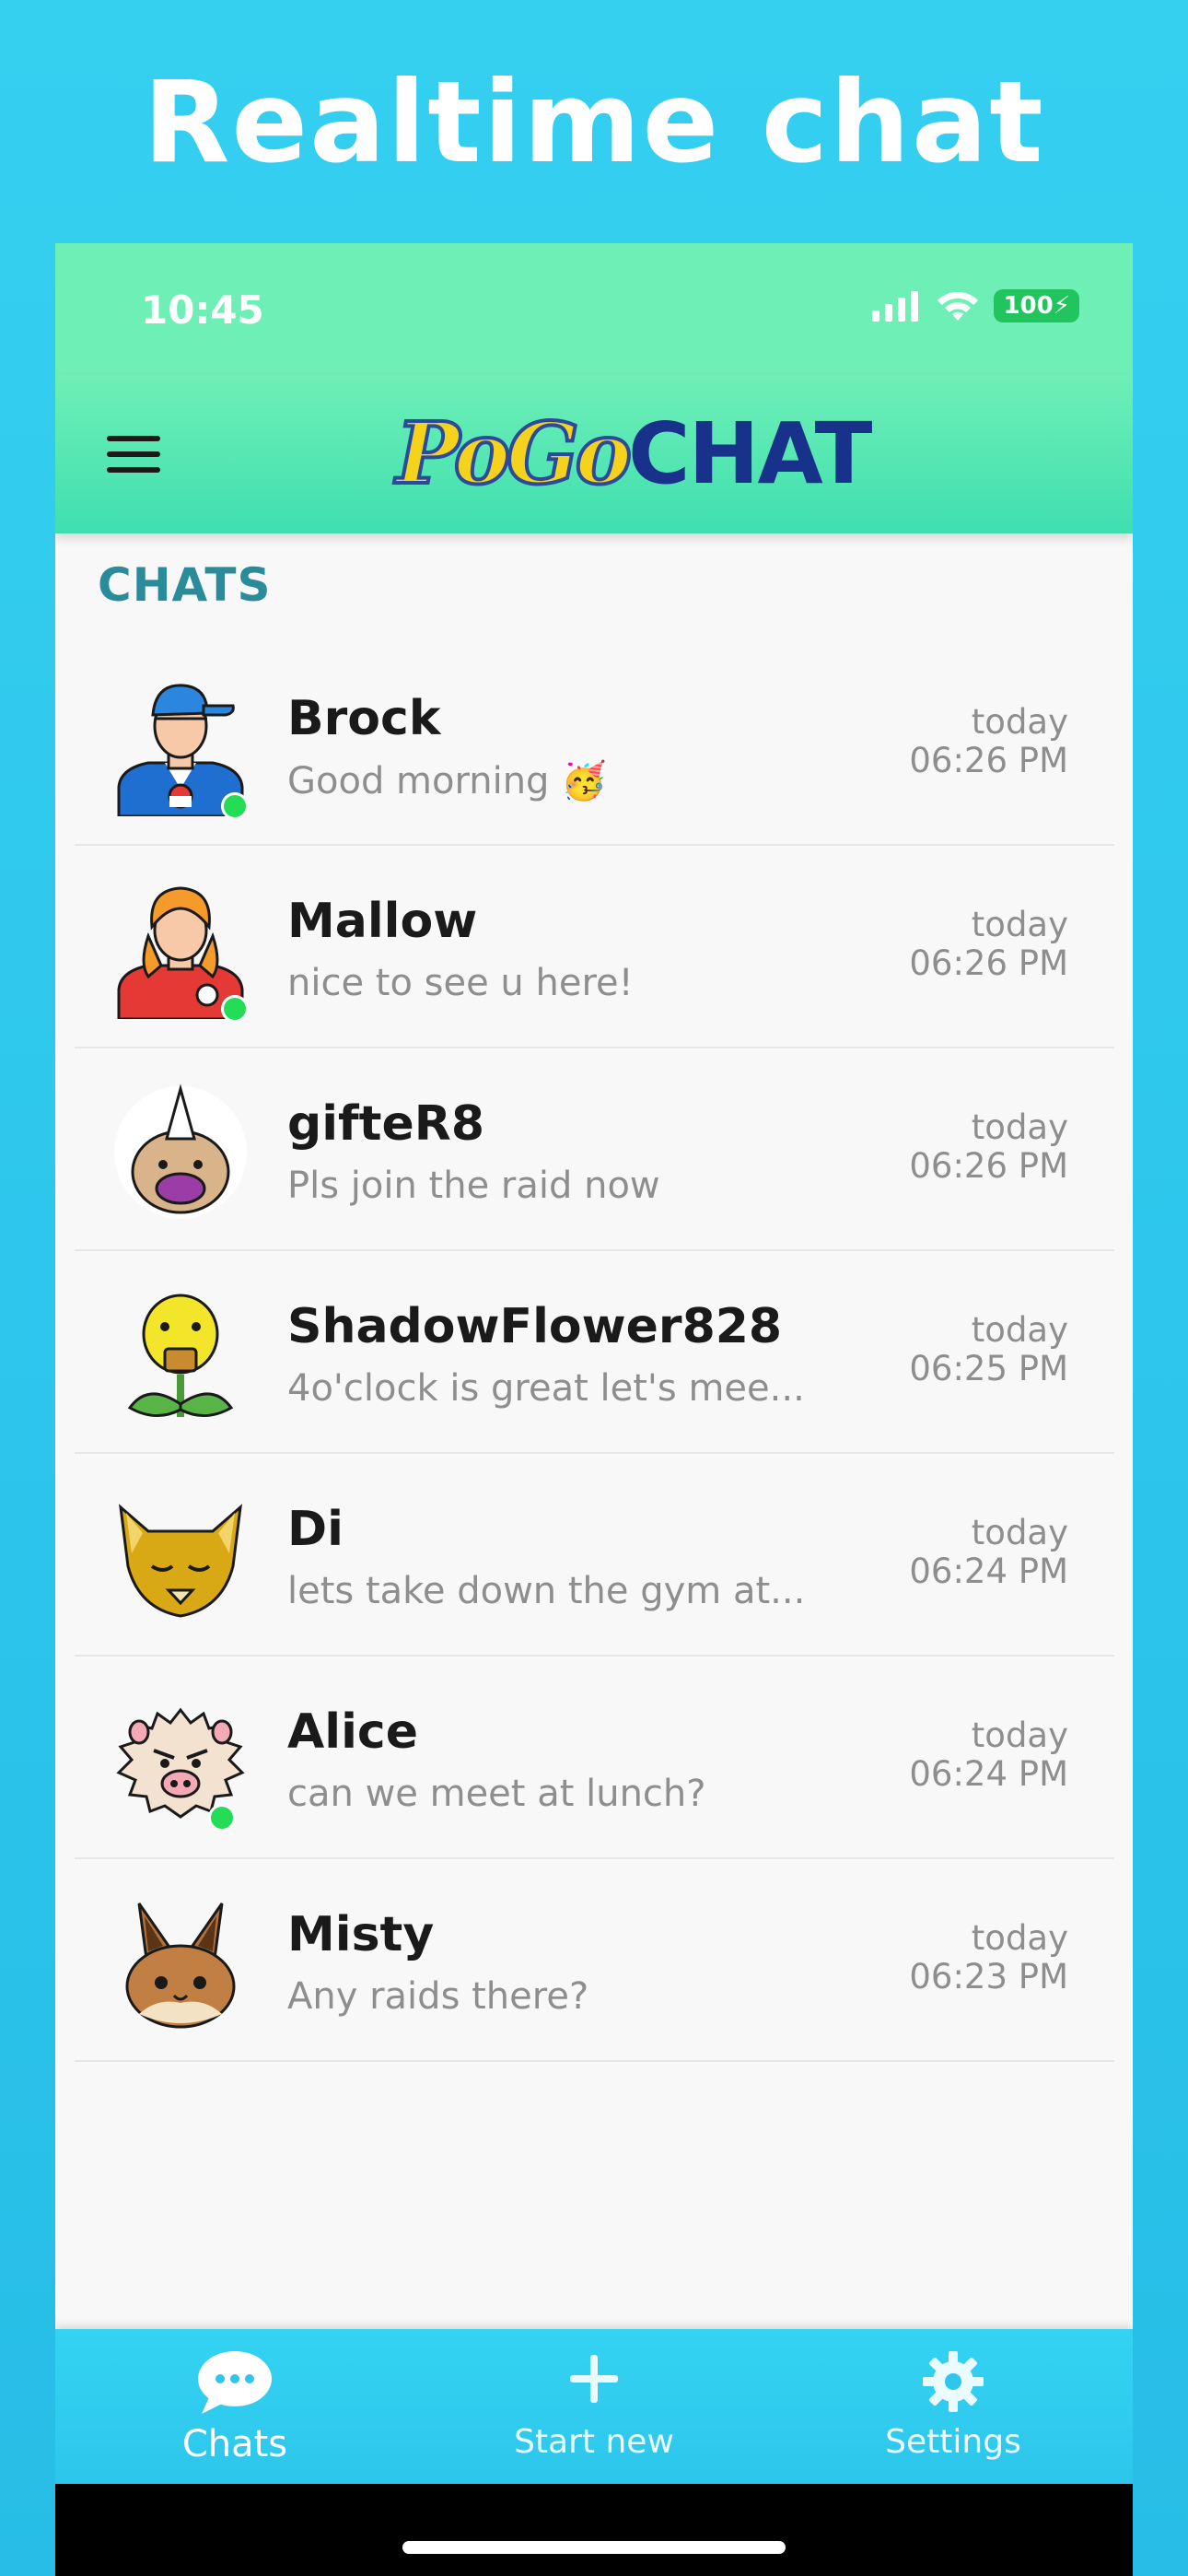 The width and height of the screenshot is (1188, 2576). What do you see at coordinates (594, 122) in the screenshot?
I see `promo-headline: Realtime chat` at bounding box center [594, 122].